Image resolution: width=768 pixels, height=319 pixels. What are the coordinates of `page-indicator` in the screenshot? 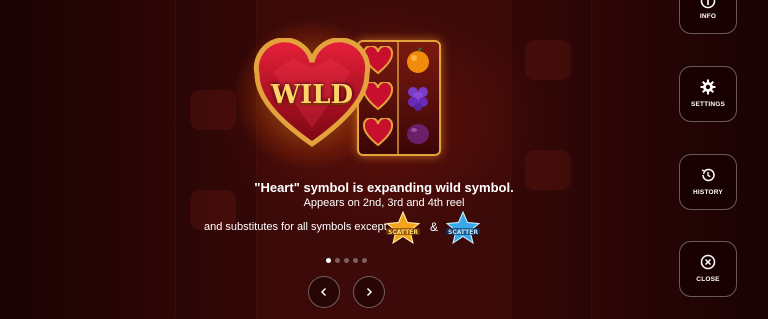 It's located at (346, 260).